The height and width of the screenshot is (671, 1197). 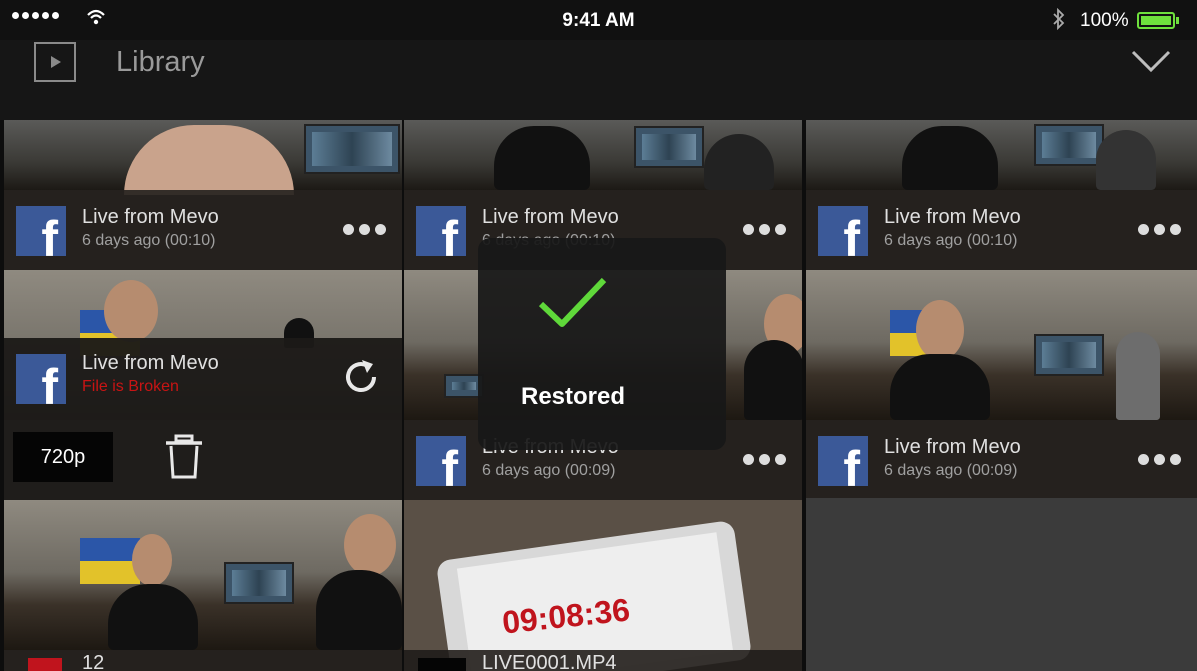 What do you see at coordinates (1104, 20) in the screenshot?
I see `battery-percent: 100%` at bounding box center [1104, 20].